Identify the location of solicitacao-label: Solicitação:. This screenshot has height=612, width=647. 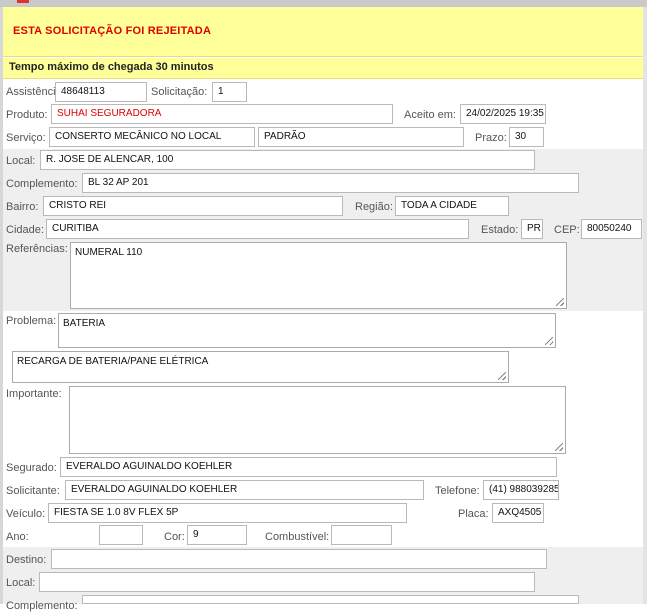
(179, 92).